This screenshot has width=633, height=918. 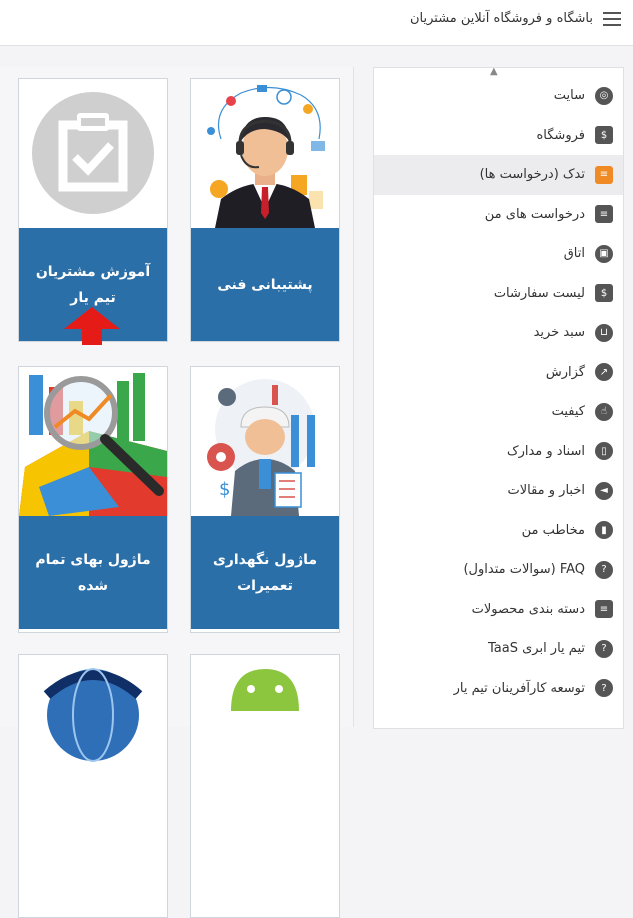 I want to click on sidebar-item-label: کیفیت, so click(x=568, y=412).